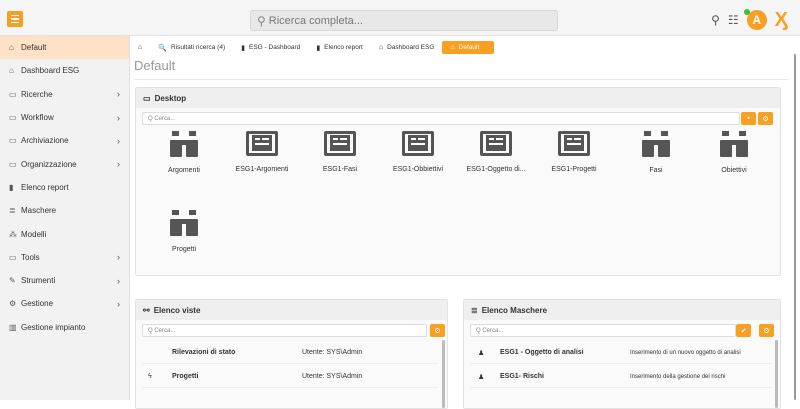 The image size is (800, 409). I want to click on search-icon: ⚲, so click(261, 20).